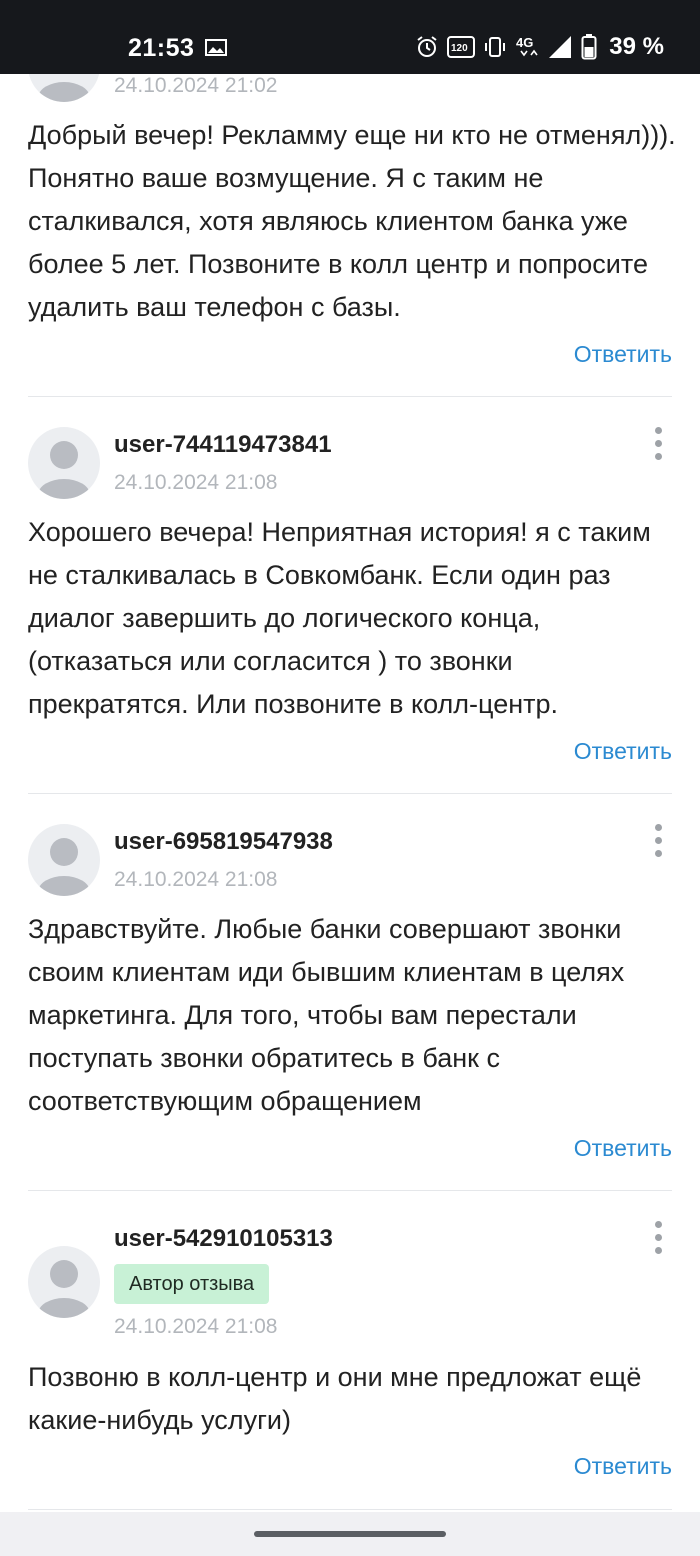  I want to click on refresh-rate-icon: 120, so click(461, 47).